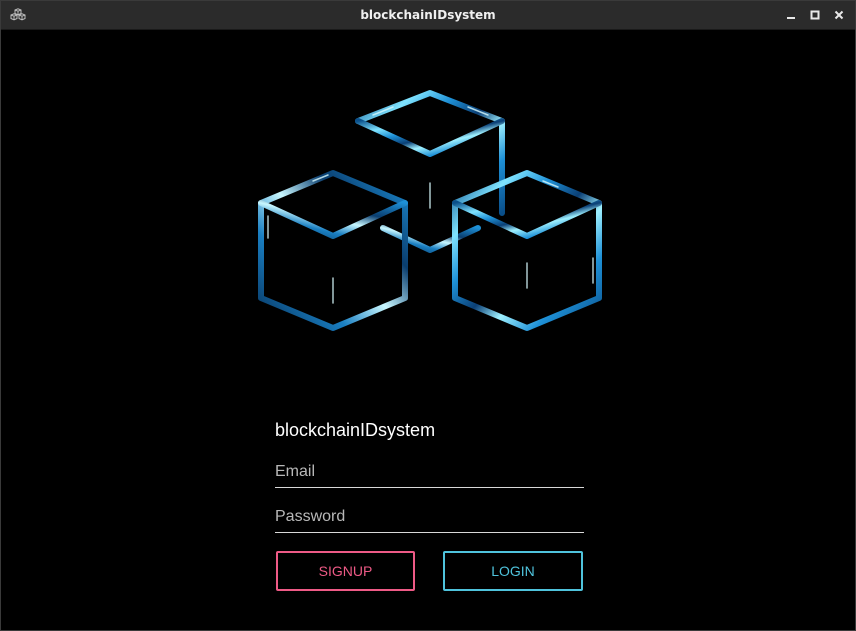 The image size is (856, 631). I want to click on password-field, so click(429, 517).